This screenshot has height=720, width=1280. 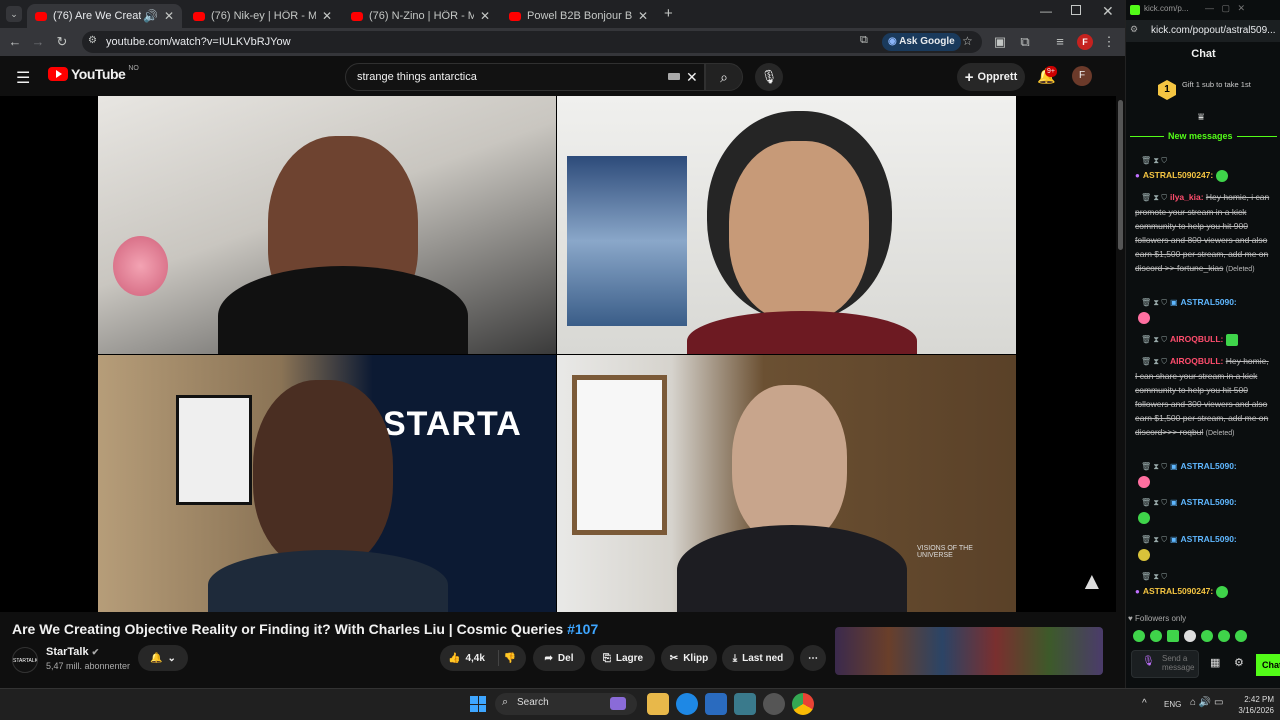 What do you see at coordinates (14, 14) in the screenshot?
I see `tab-search-button: ⌄` at bounding box center [14, 14].